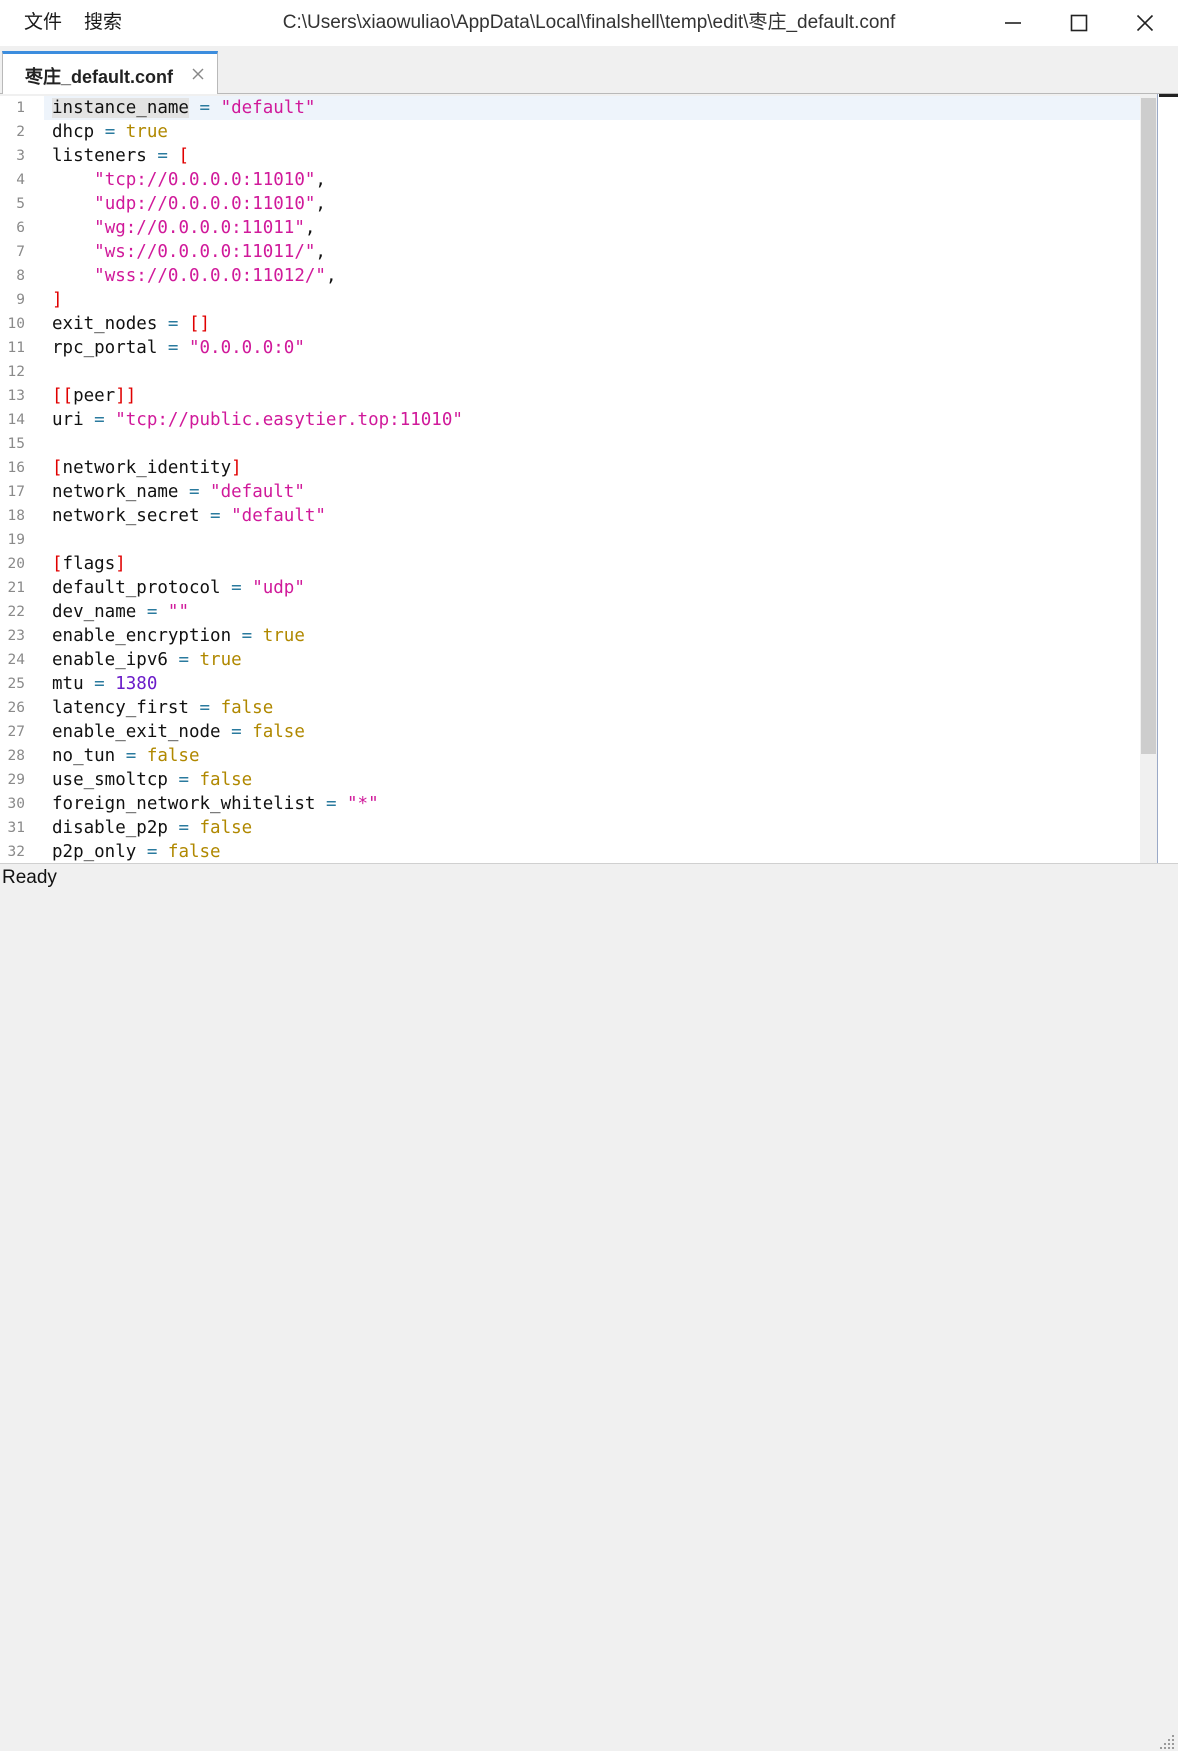 The width and height of the screenshot is (1178, 1751). Describe the element at coordinates (198, 74) in the screenshot. I see `tab-close-icon` at that location.